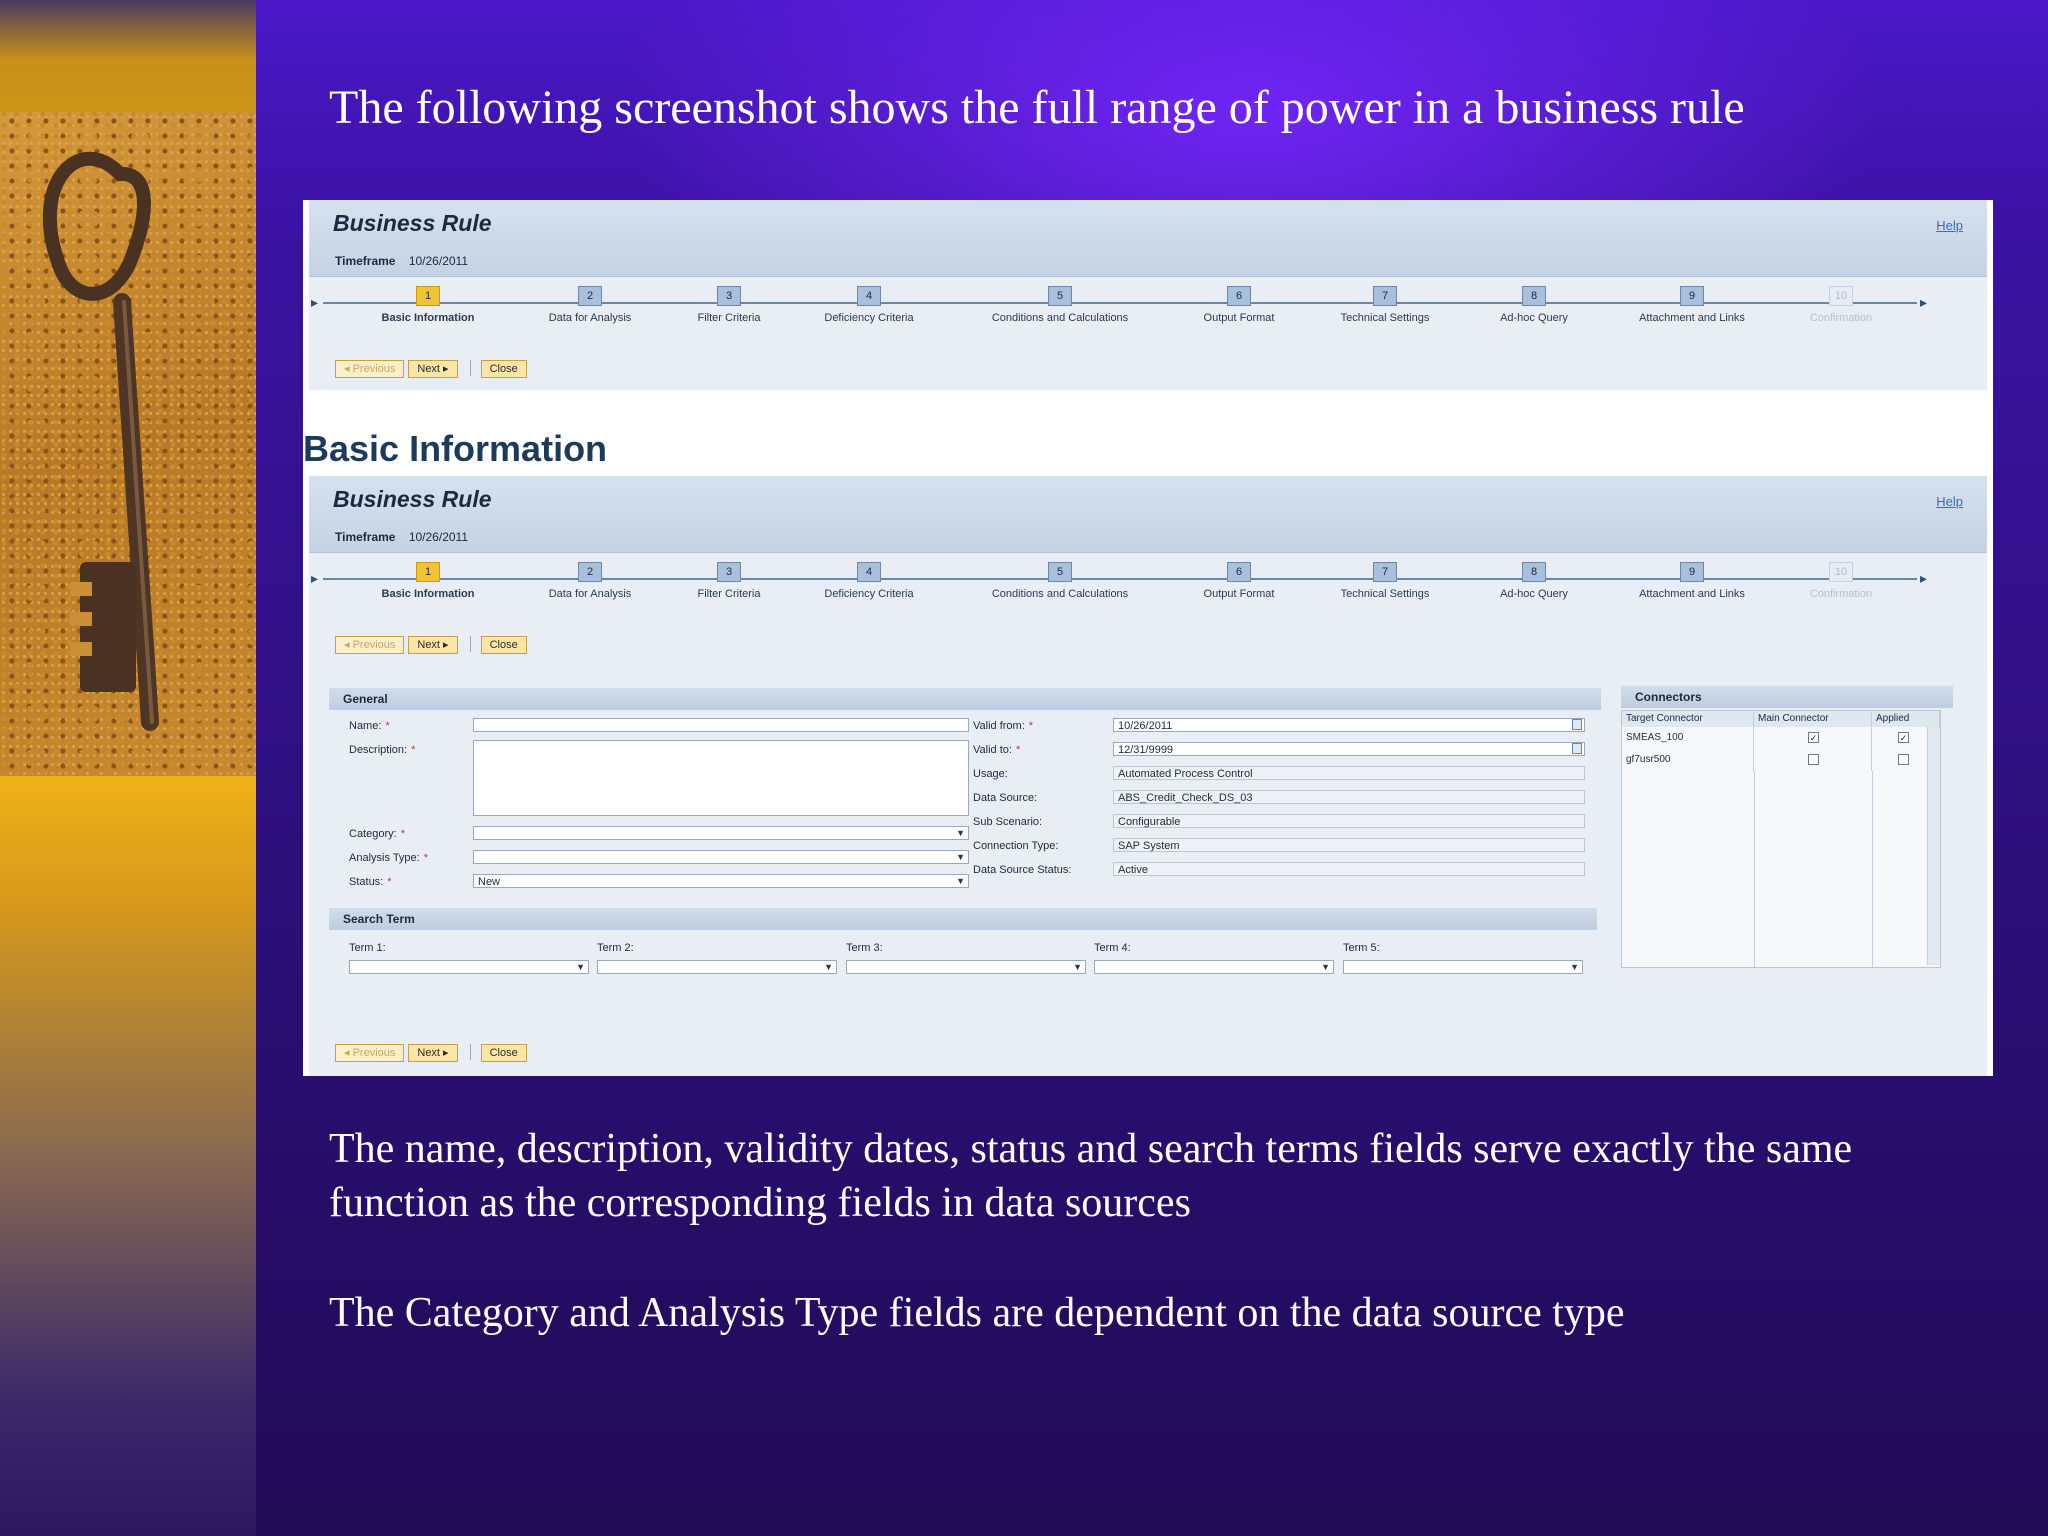 The height and width of the screenshot is (1536, 2048). What do you see at coordinates (100, 441) in the screenshot?
I see `key-icon` at bounding box center [100, 441].